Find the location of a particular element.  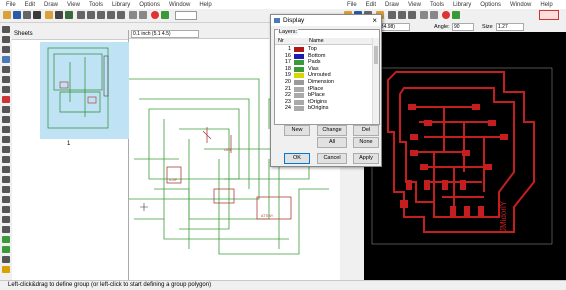

layer-combo is located at coordinates (549, 15).